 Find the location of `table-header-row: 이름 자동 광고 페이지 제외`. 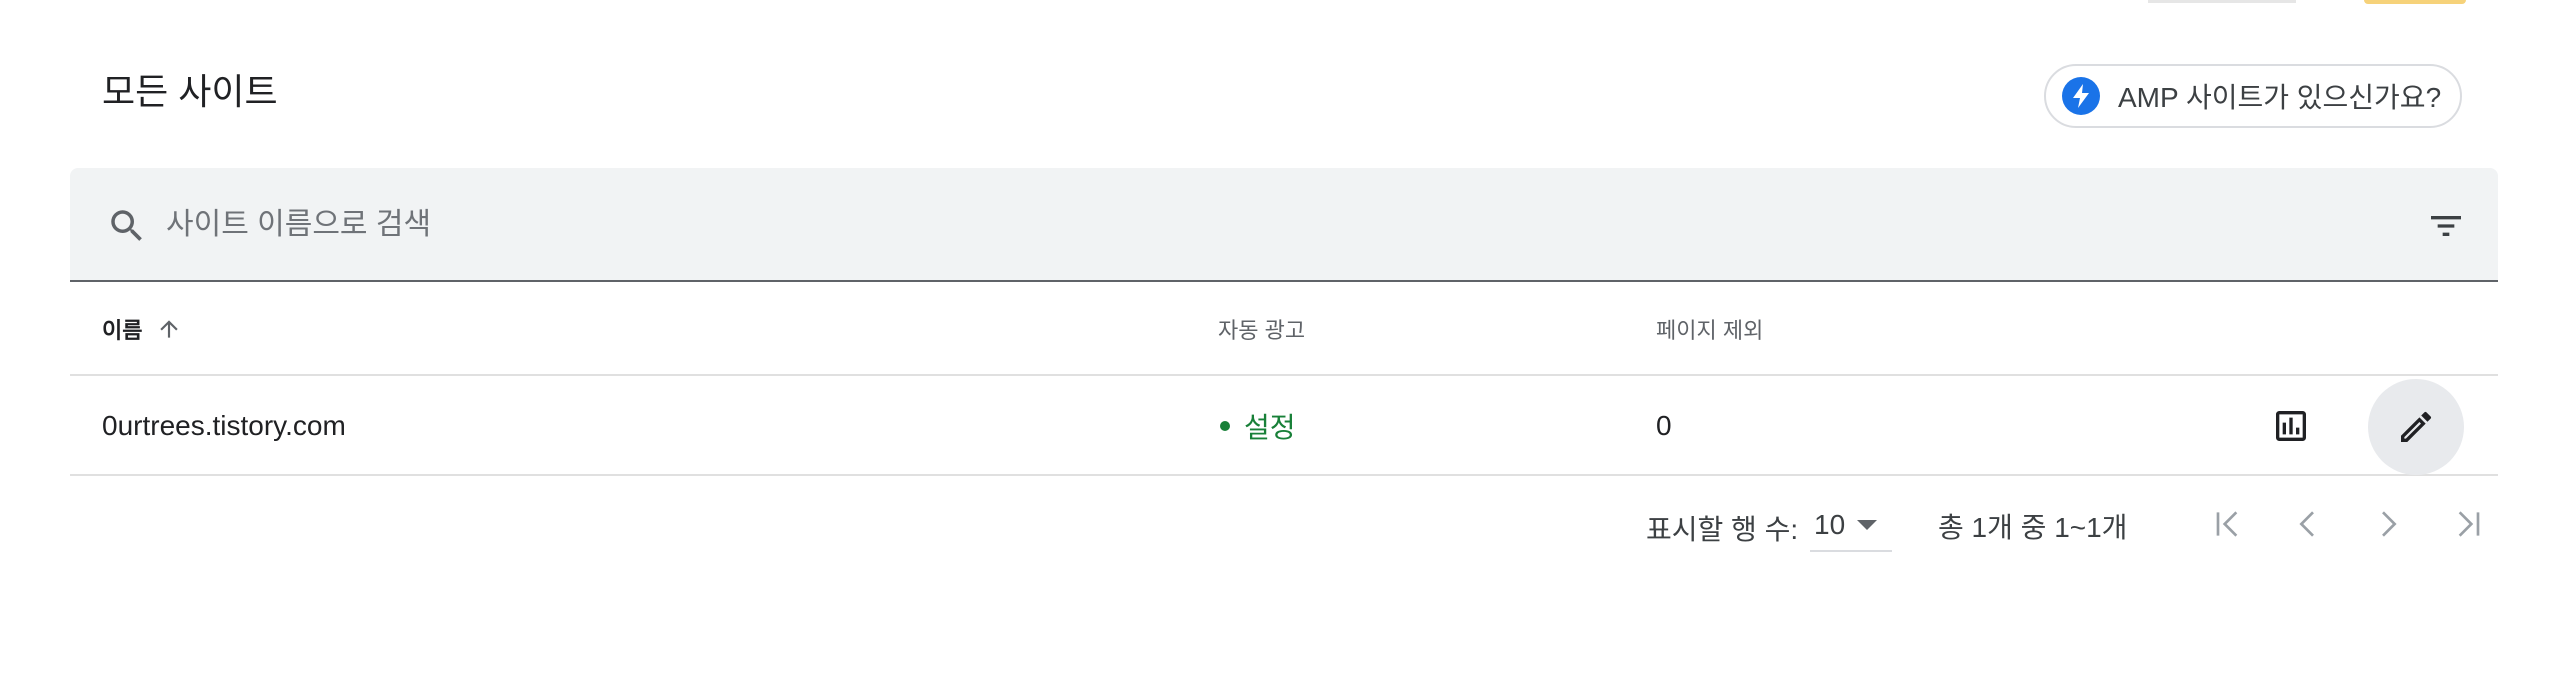

table-header-row: 이름 자동 광고 페이지 제외 is located at coordinates (1284, 329).